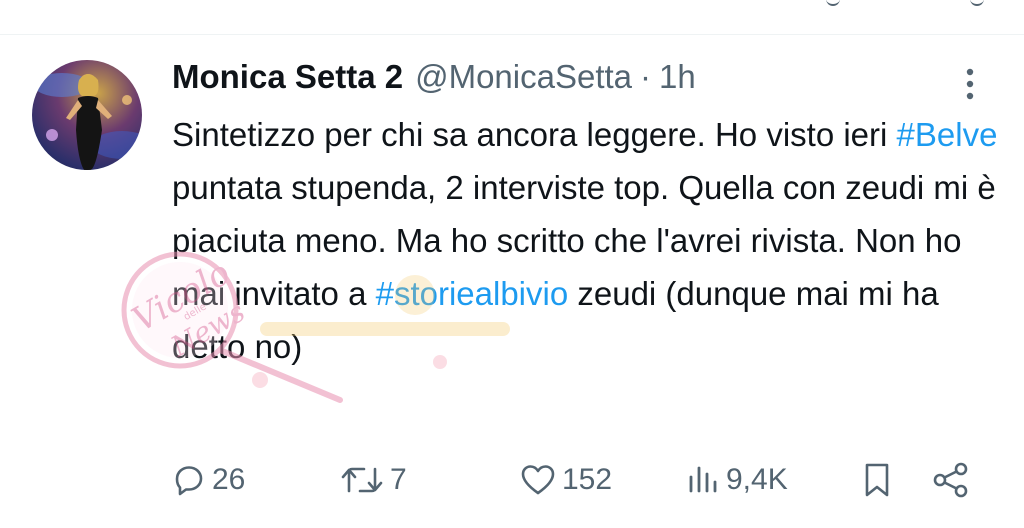 The width and height of the screenshot is (1024, 528). What do you see at coordinates (362, 480) in the screenshot?
I see `retweet-icon` at bounding box center [362, 480].